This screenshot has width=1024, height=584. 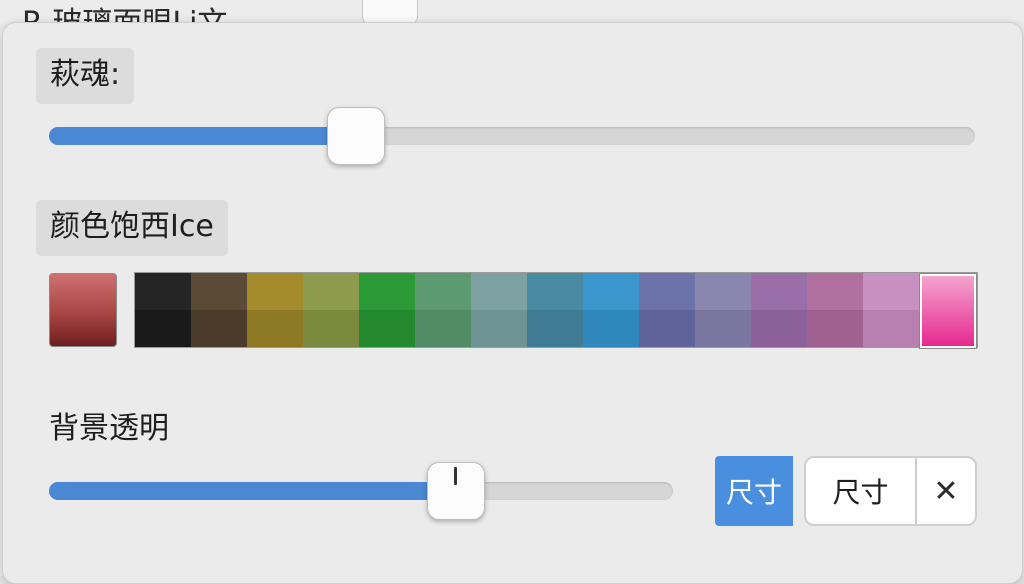 What do you see at coordinates (946, 491) in the screenshot?
I see `close-icon: ✕` at bounding box center [946, 491].